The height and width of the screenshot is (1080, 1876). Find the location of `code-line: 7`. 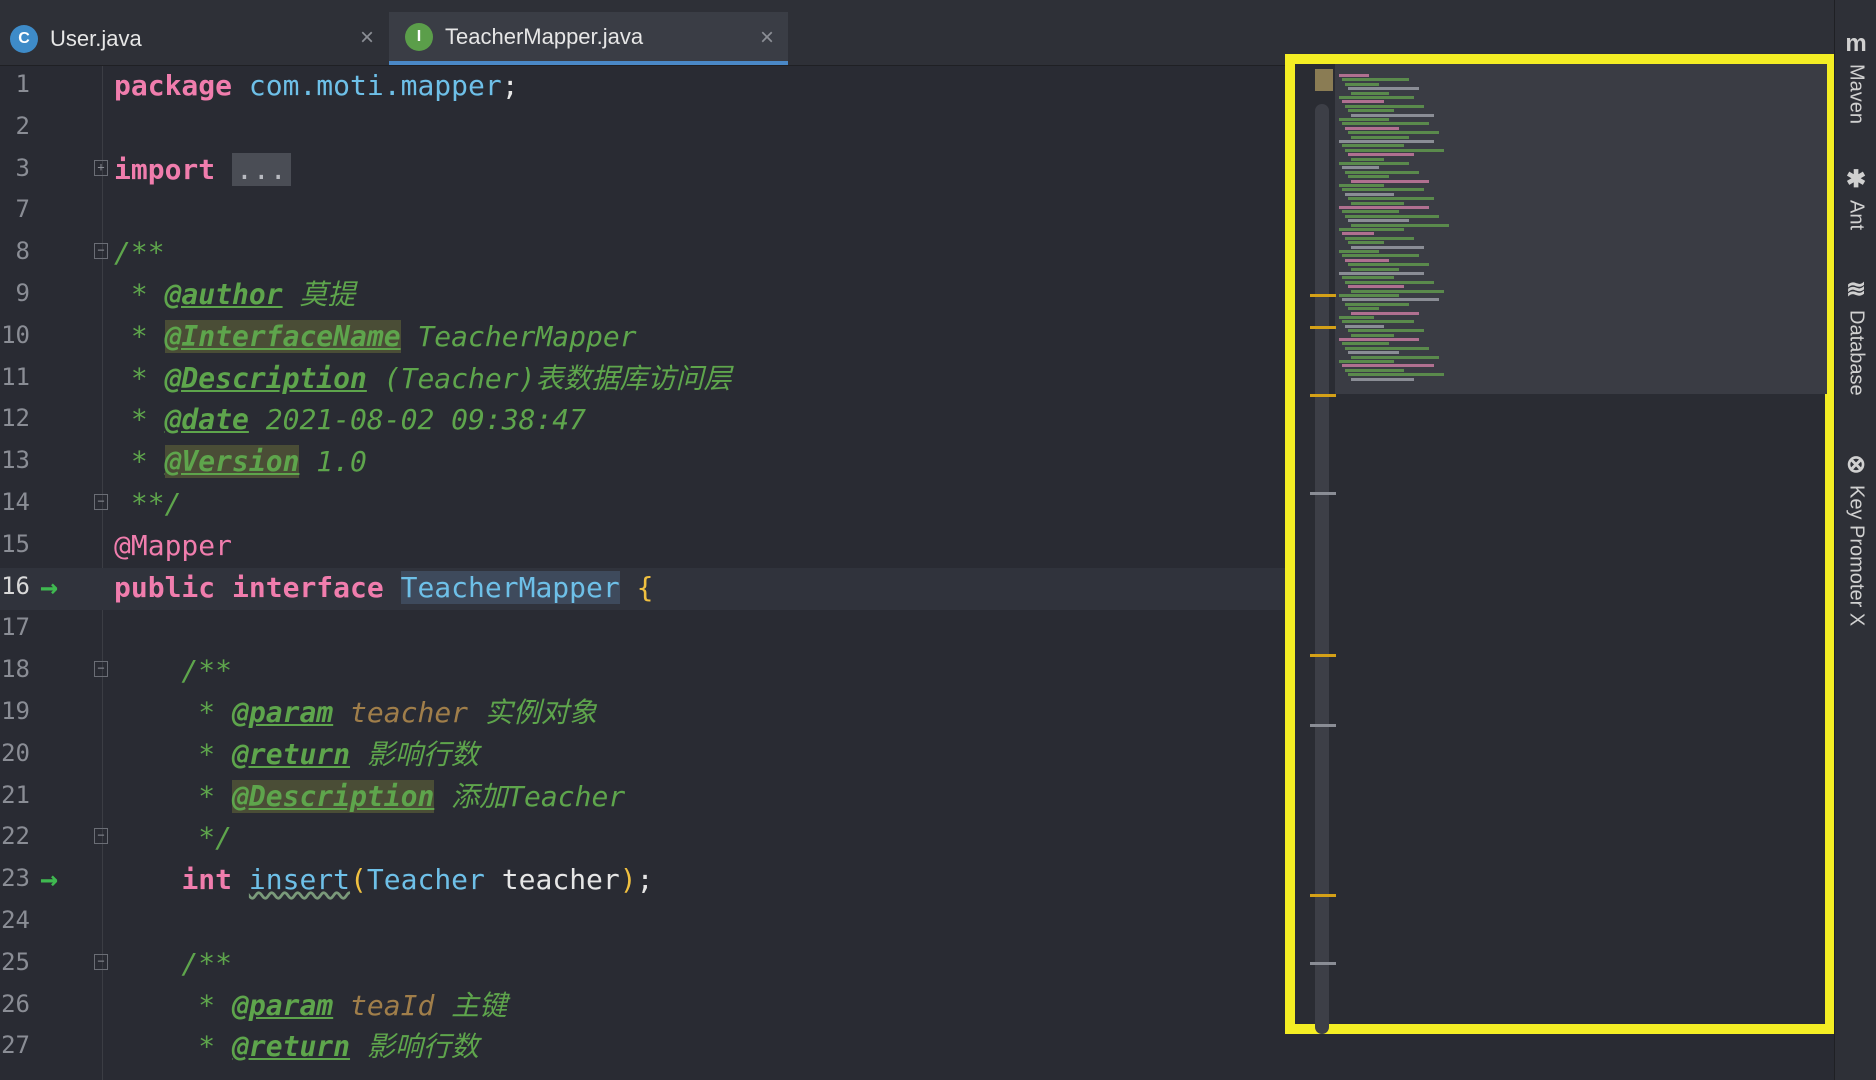

code-line: 7 is located at coordinates (670, 212).